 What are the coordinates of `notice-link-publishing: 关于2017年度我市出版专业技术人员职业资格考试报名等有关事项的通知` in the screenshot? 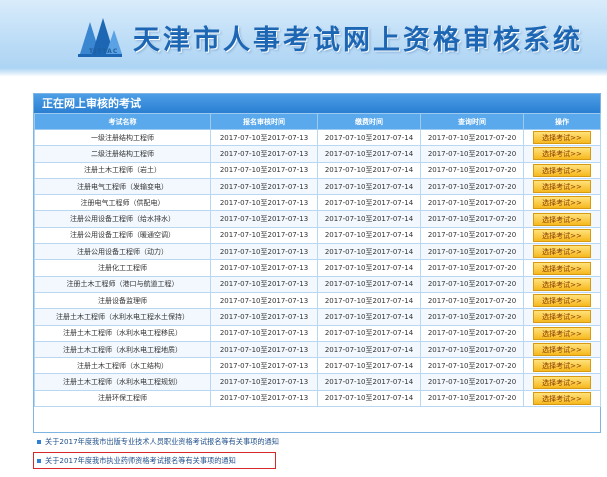 It's located at (158, 442).